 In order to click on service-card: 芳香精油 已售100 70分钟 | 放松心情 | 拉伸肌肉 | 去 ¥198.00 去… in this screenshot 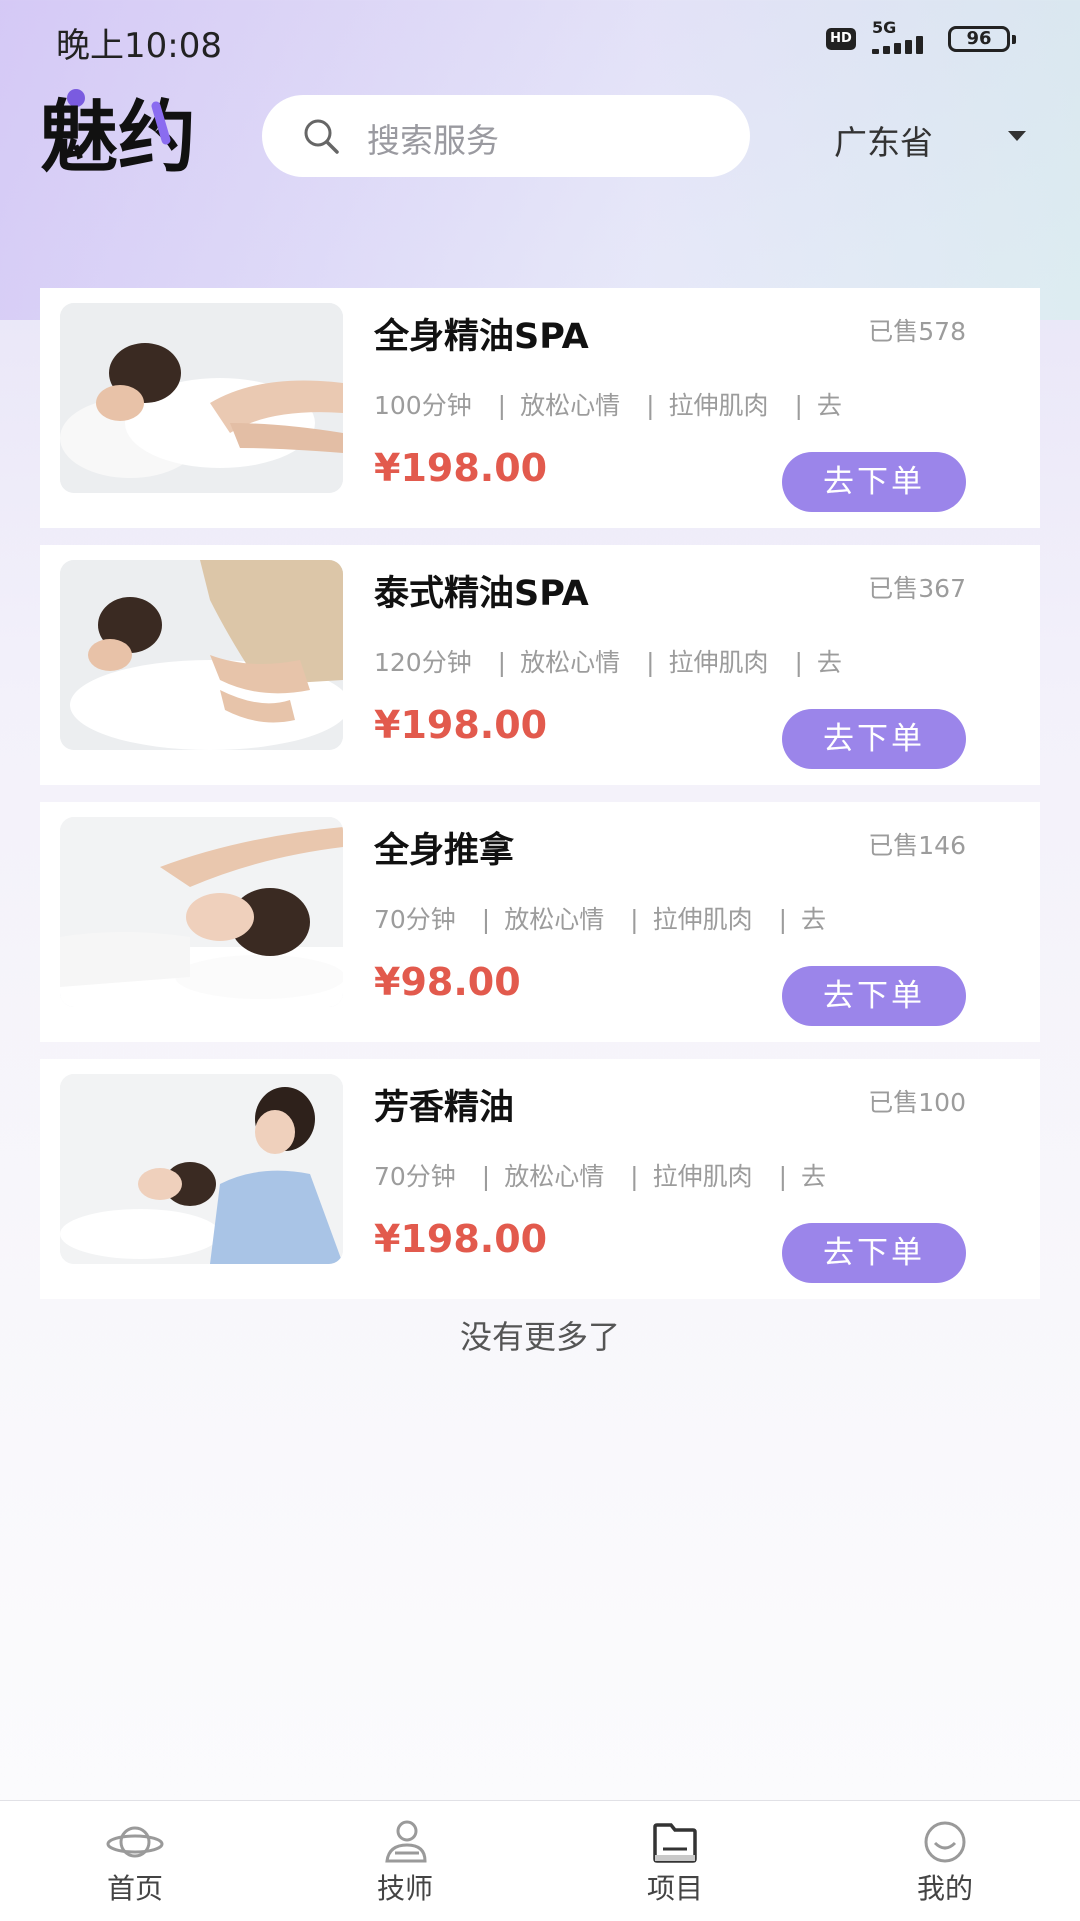, I will do `click(540, 1179)`.